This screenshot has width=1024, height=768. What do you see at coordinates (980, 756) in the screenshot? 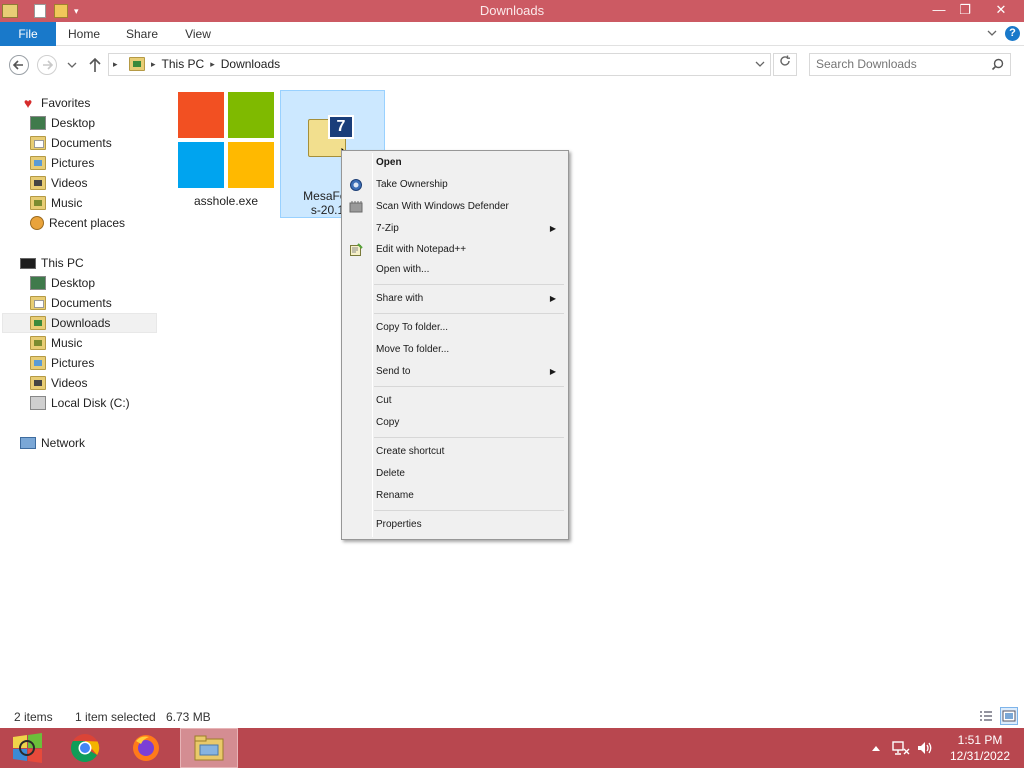
I see `clock-date: 12/31/2022` at bounding box center [980, 756].